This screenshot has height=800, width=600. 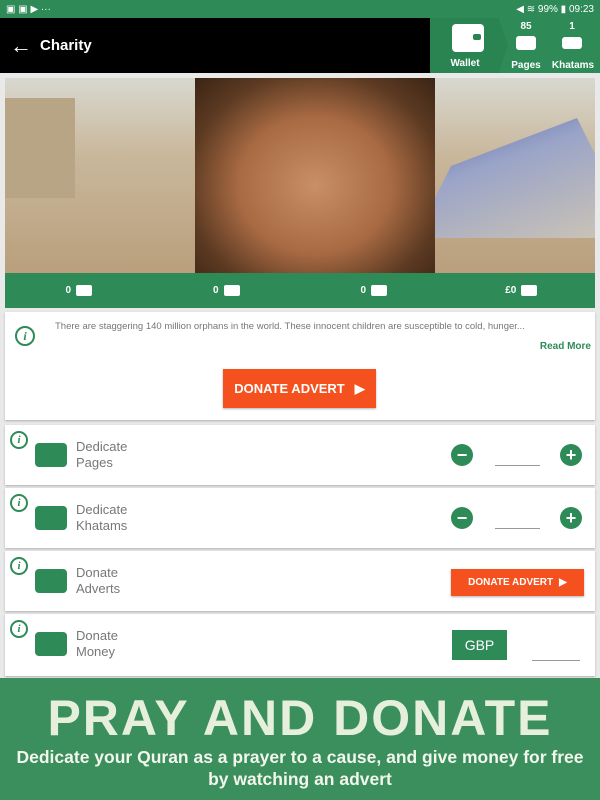 What do you see at coordinates (300, 9) in the screenshot?
I see `status-bar: ▣ ▣ ▶ ··· ◀ ≋ 99% ▮ 09:23` at bounding box center [300, 9].